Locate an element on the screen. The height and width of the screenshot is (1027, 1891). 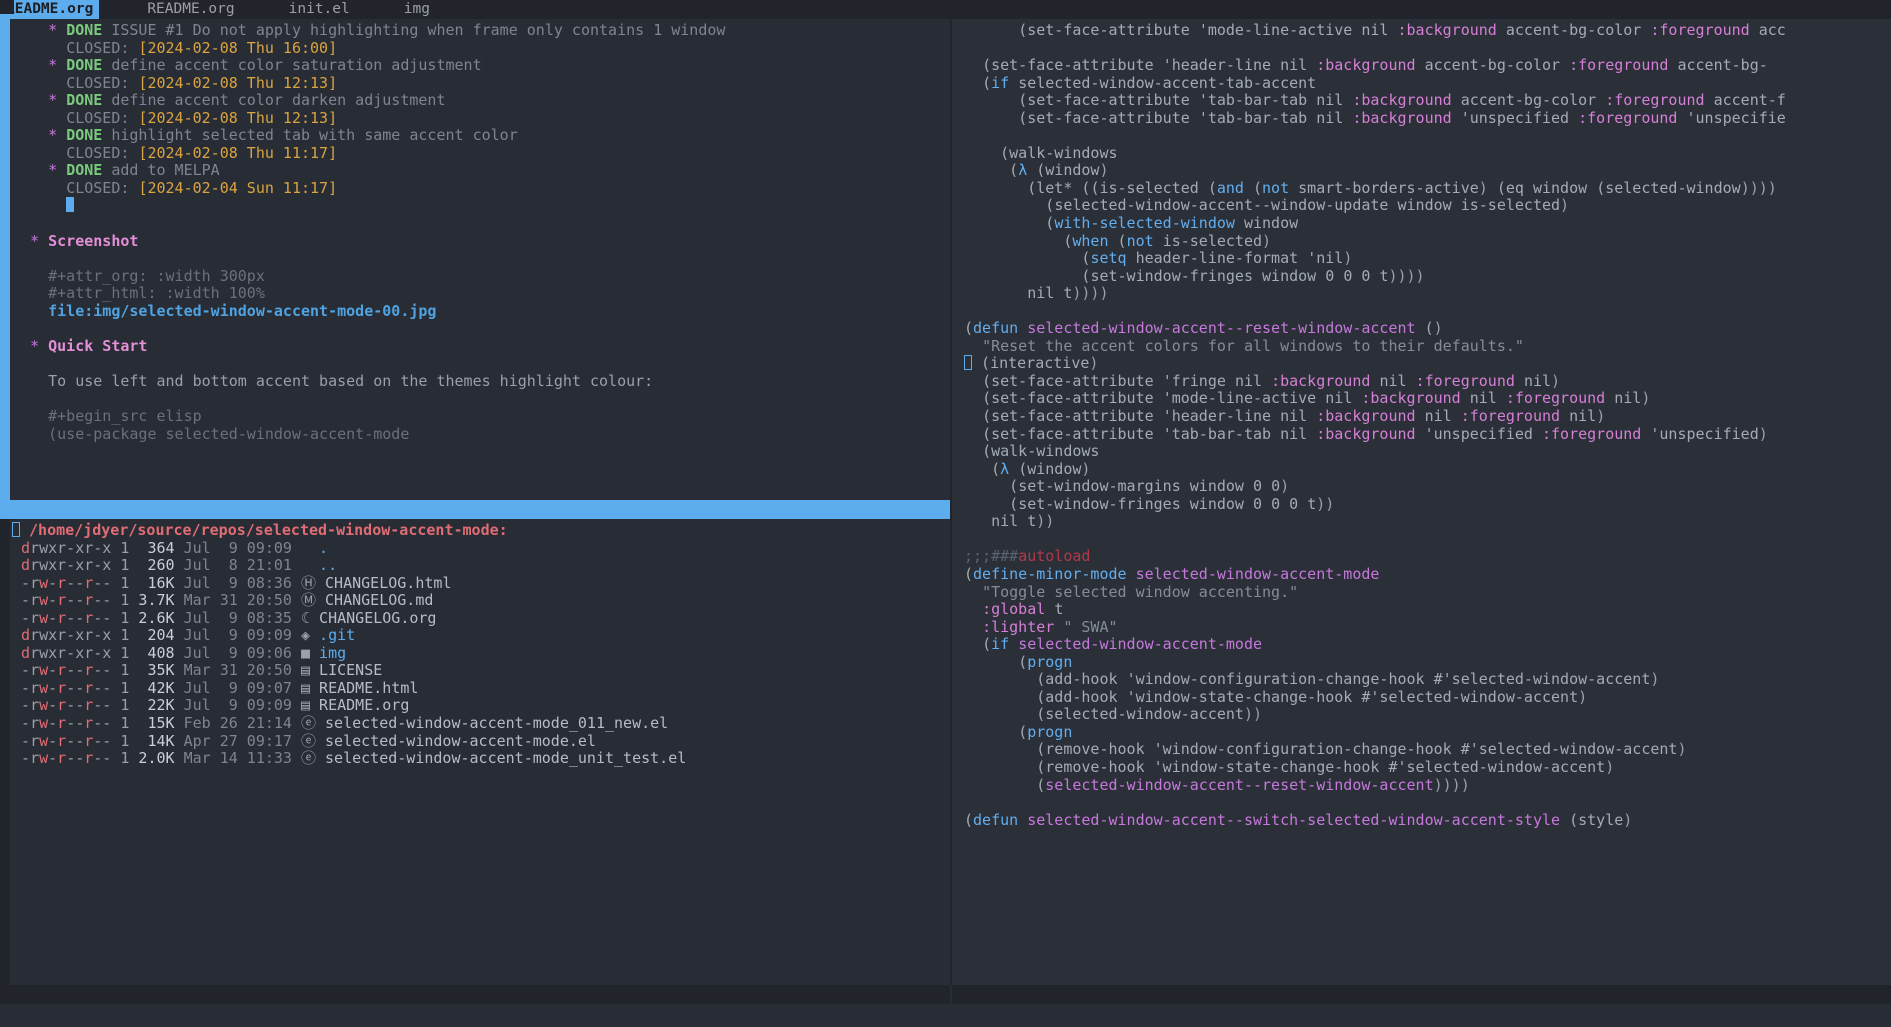
org-line: CLOSED: [2024-02-08 Thu 12:13] is located at coordinates (368, 118).